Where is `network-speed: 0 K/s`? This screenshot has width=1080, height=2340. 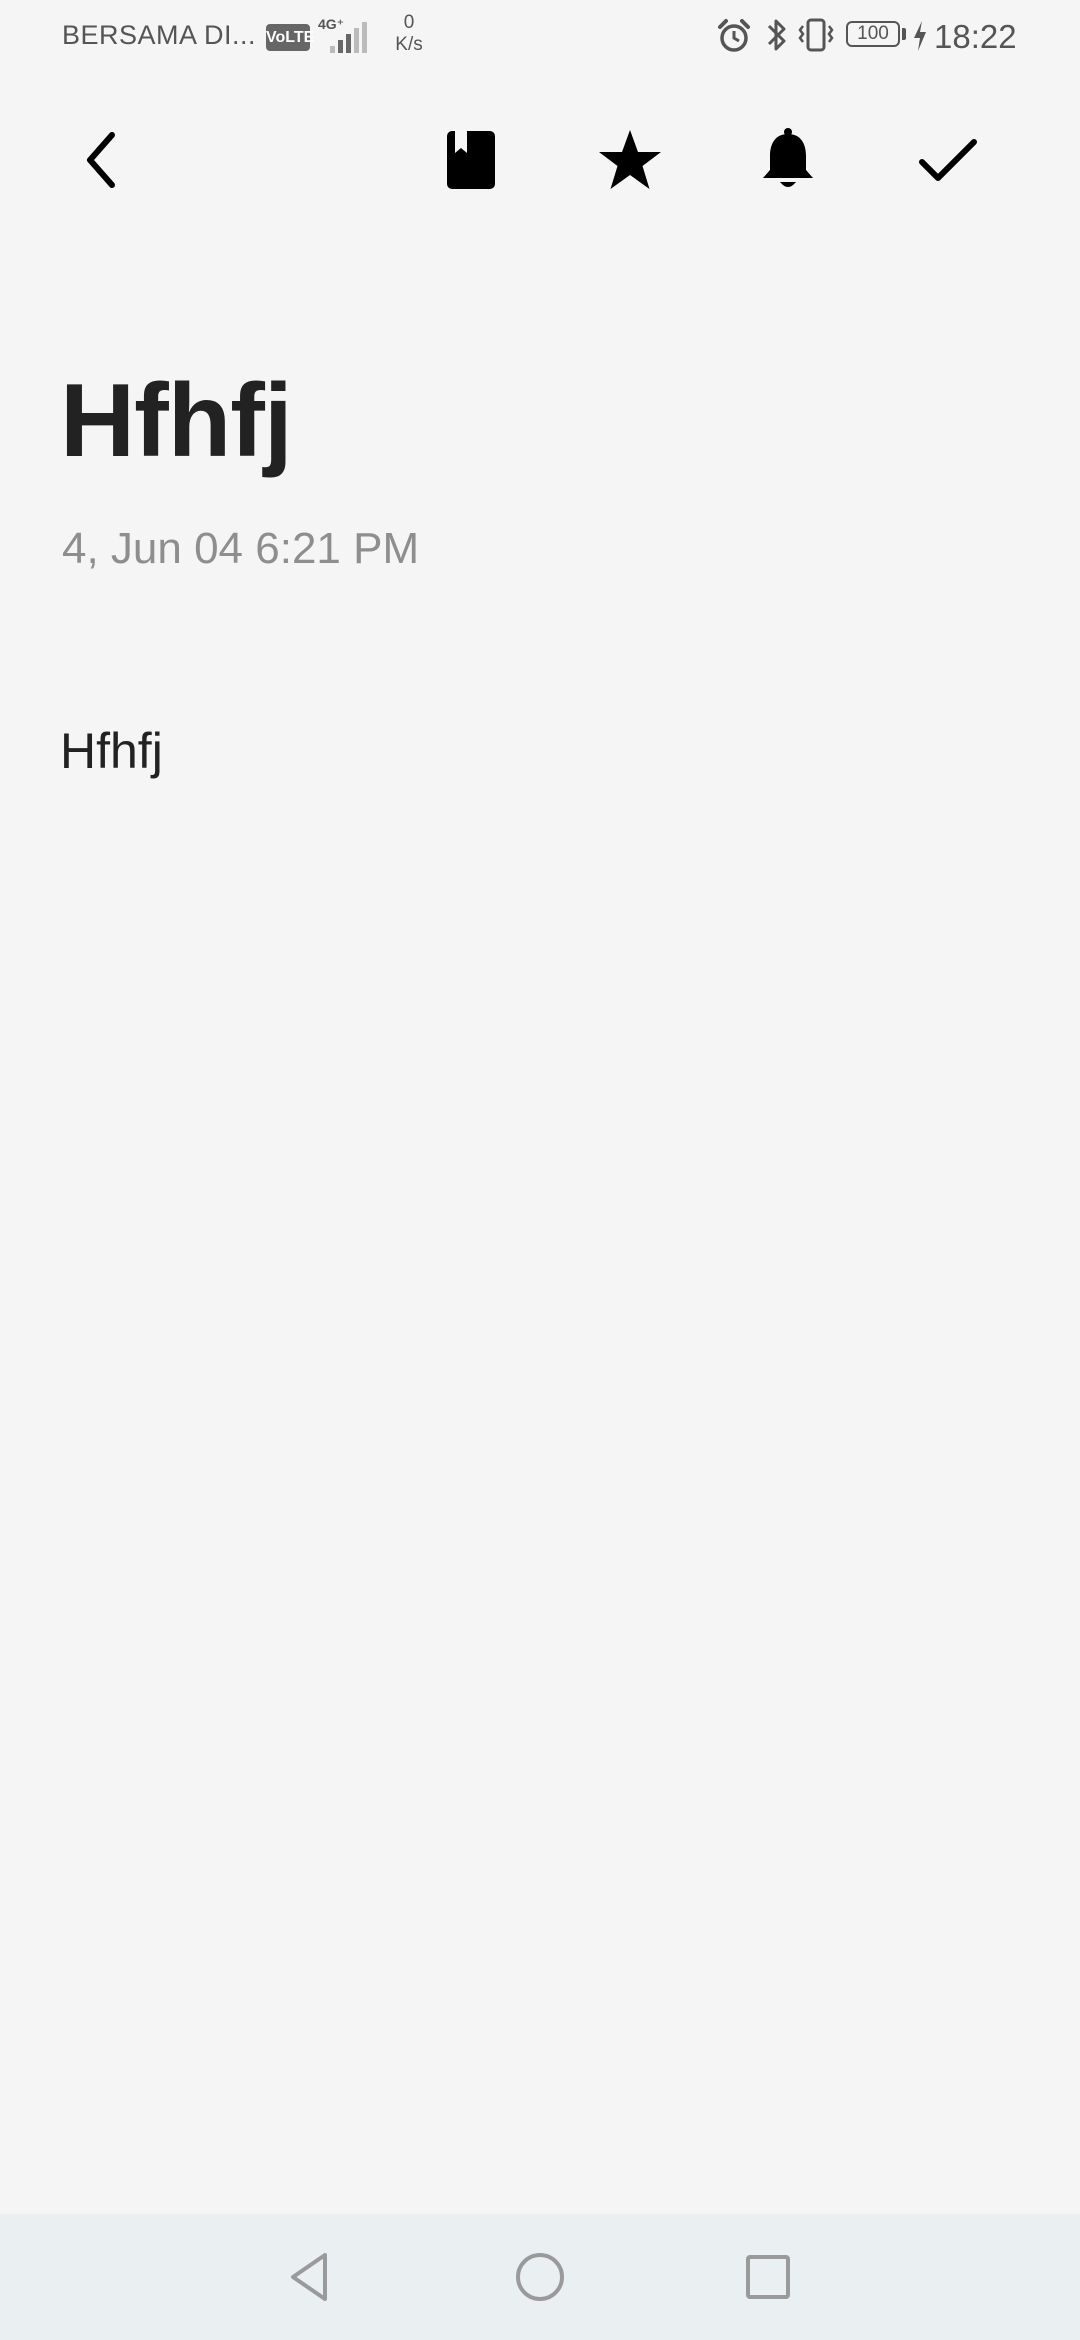
network-speed: 0 K/s is located at coordinates (409, 34).